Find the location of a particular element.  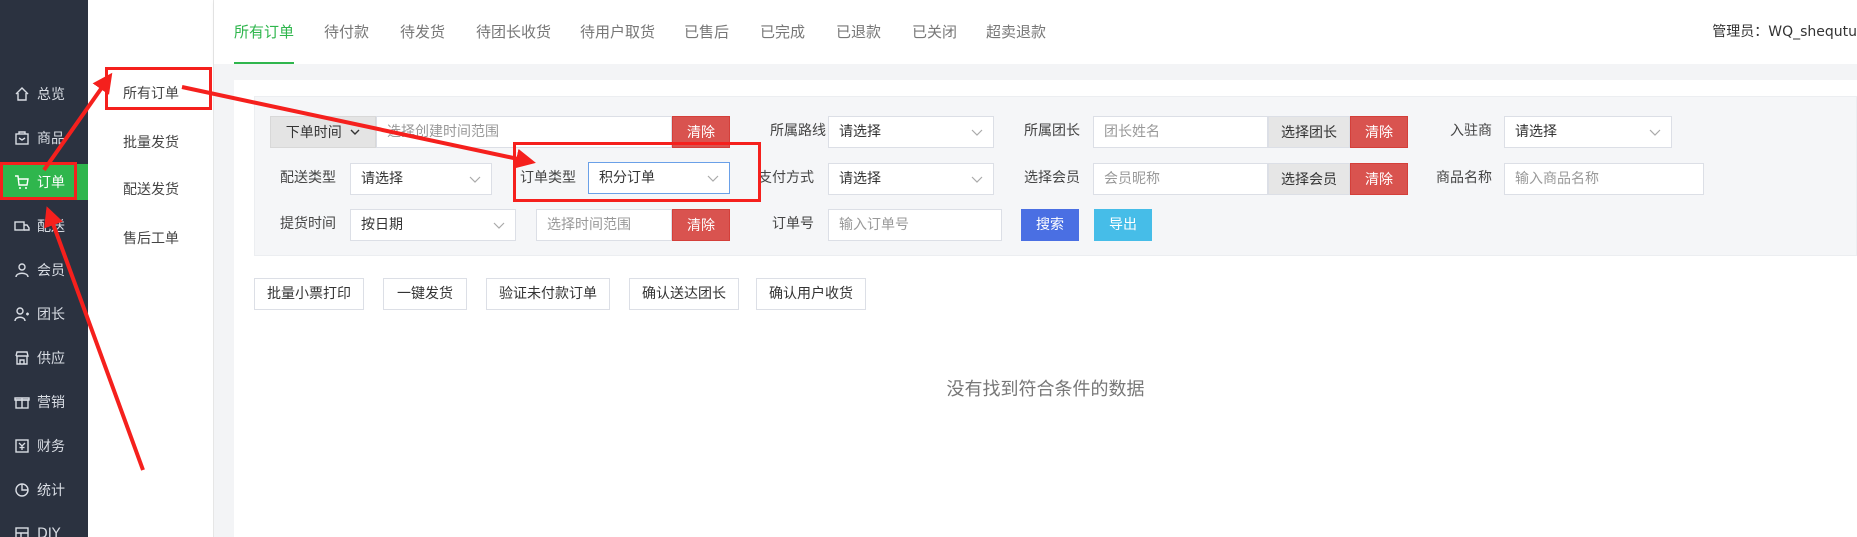

submenu-item-after-sales: 售后工单 is located at coordinates (151, 239).